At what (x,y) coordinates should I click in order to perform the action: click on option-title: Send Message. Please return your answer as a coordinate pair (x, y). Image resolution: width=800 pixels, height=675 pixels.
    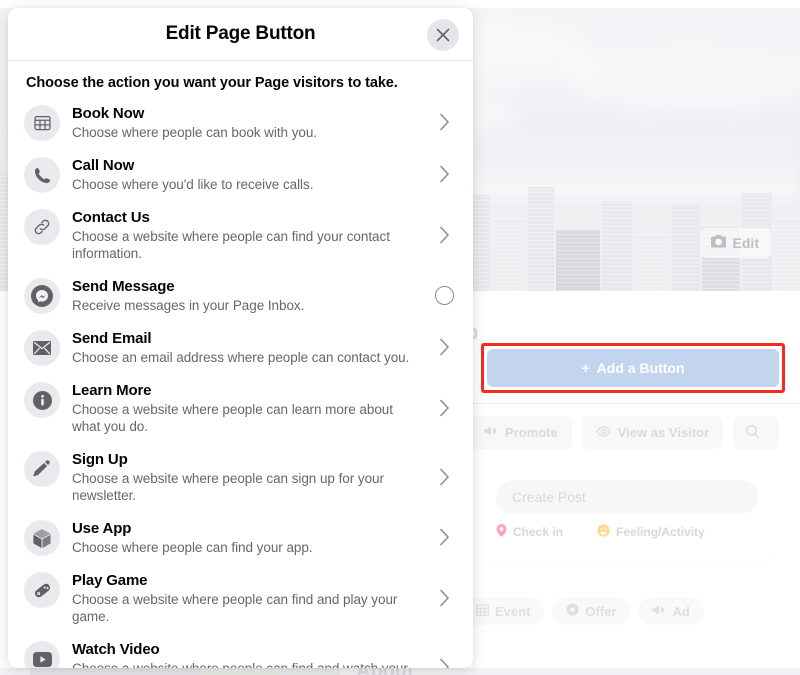
    Looking at the image, I should click on (123, 286).